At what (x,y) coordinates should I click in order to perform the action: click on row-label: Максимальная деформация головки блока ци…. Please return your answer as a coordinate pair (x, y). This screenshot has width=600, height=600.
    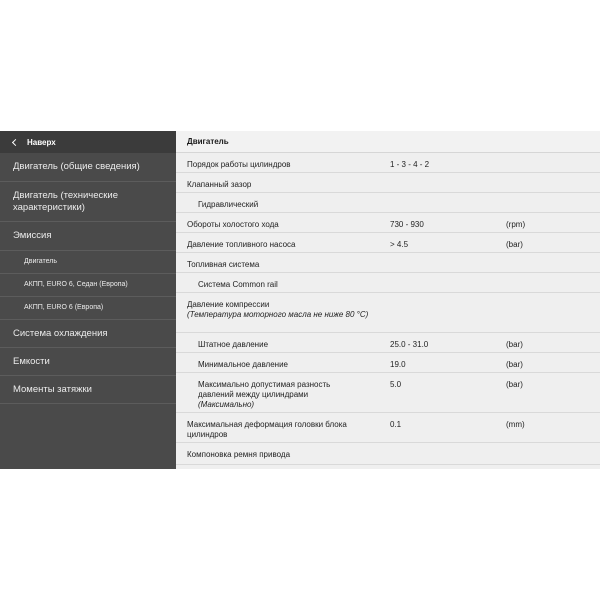
    Looking at the image, I should click on (267, 429).